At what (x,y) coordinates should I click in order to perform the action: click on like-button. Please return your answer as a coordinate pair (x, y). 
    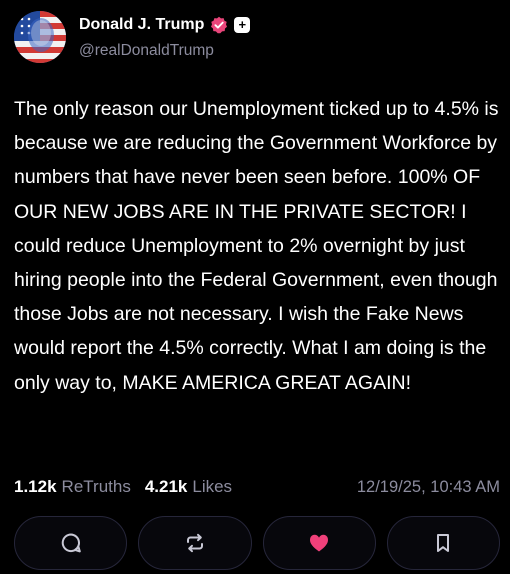
    Looking at the image, I should click on (319, 543).